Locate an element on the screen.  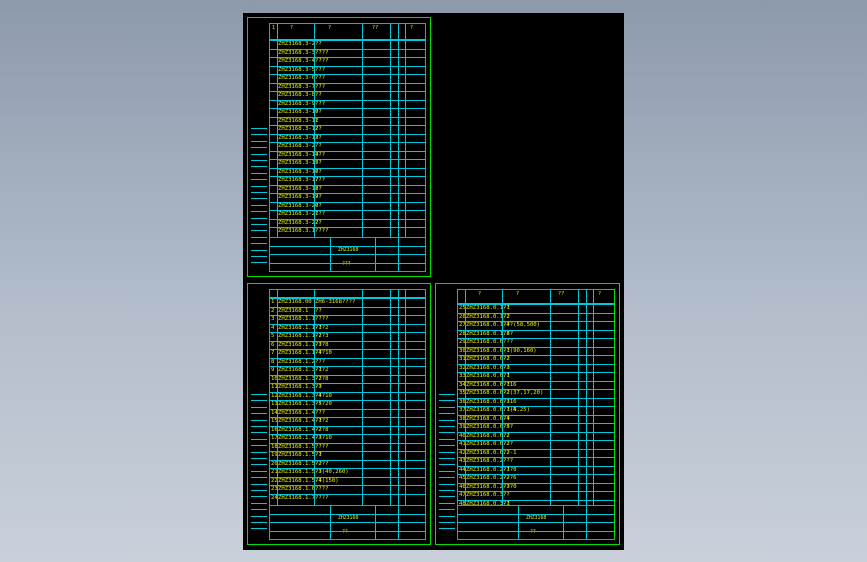
table-row: 14 ZHZ3168.1.4??? is located at coordinates (347, 412).